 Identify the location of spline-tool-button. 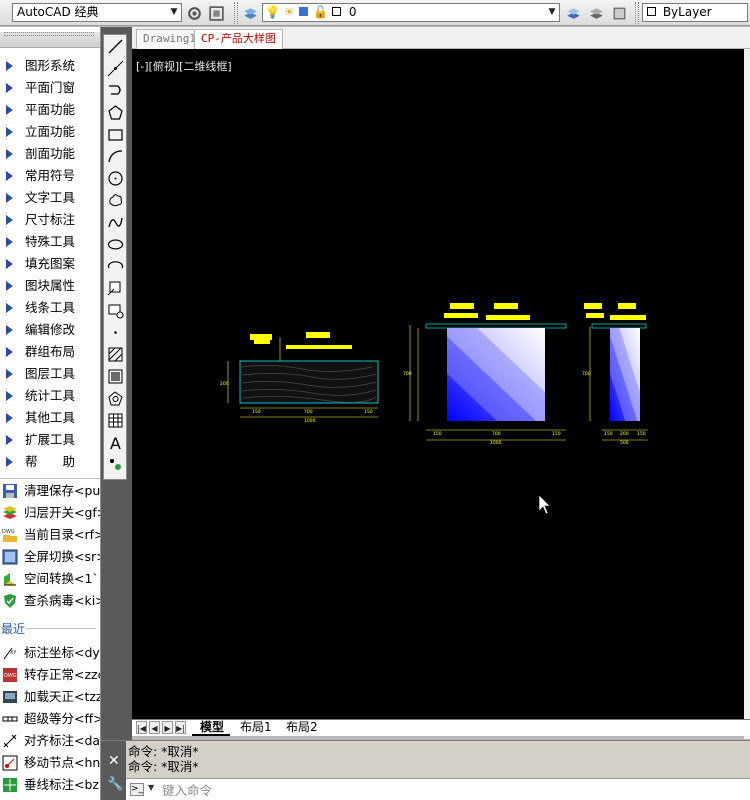
(115, 222).